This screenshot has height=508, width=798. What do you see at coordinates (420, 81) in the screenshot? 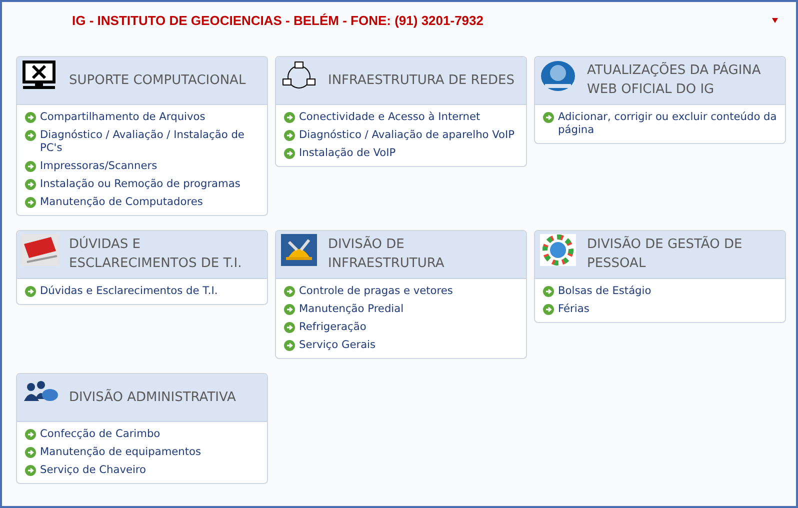
I see `card-title: INFRAESTRUTURA DE REDES` at bounding box center [420, 81].